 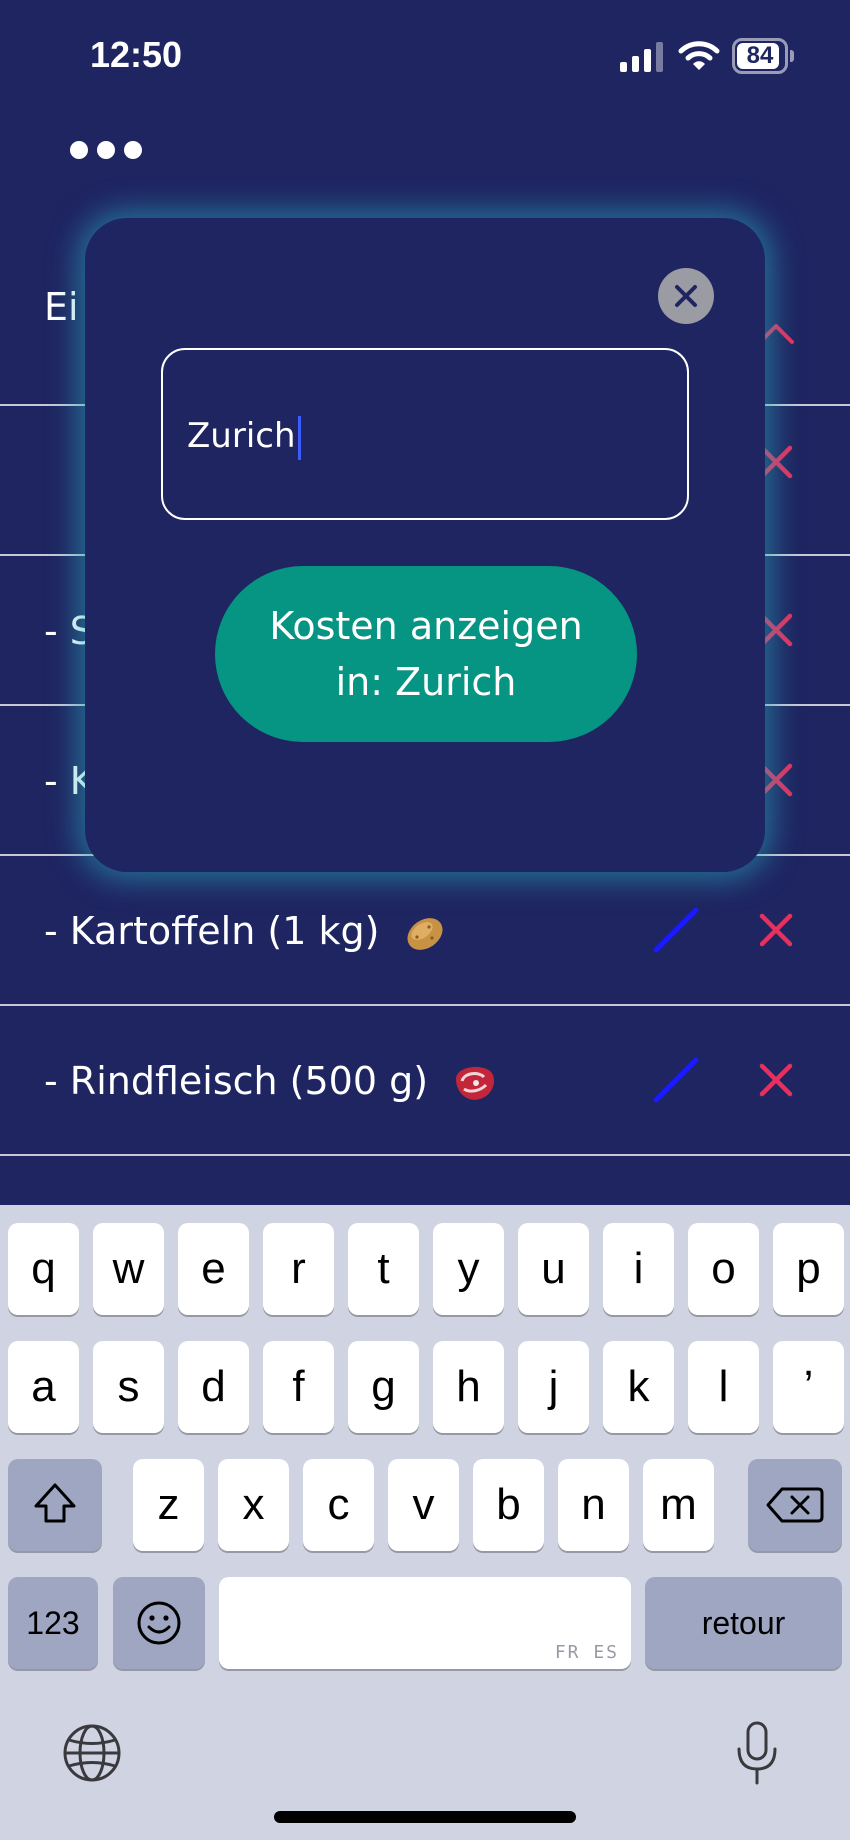 I want to click on status-bar: 12:50 84, so click(x=425, y=55).